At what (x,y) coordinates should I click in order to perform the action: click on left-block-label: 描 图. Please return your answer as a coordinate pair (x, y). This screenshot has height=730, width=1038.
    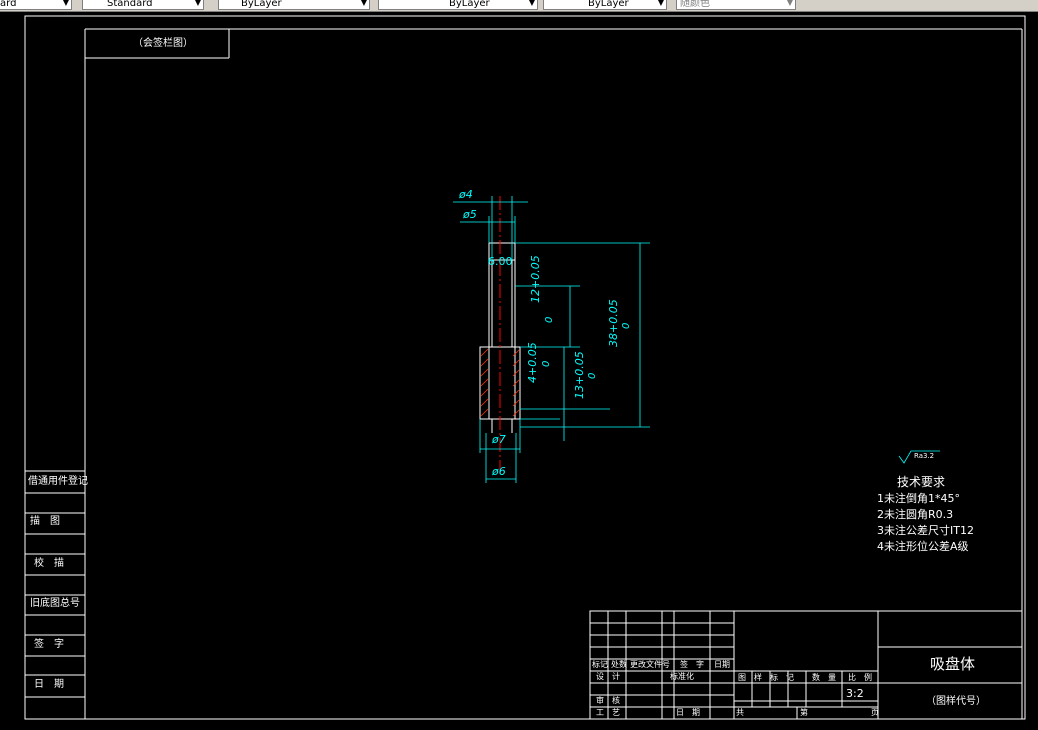
    Looking at the image, I should click on (45, 521).